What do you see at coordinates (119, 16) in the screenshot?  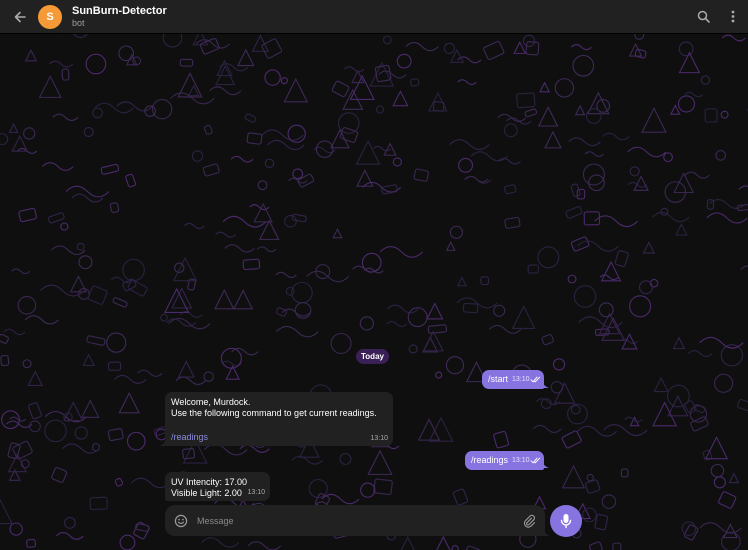 I see `chat-info: SunBurn-Detector bot` at bounding box center [119, 16].